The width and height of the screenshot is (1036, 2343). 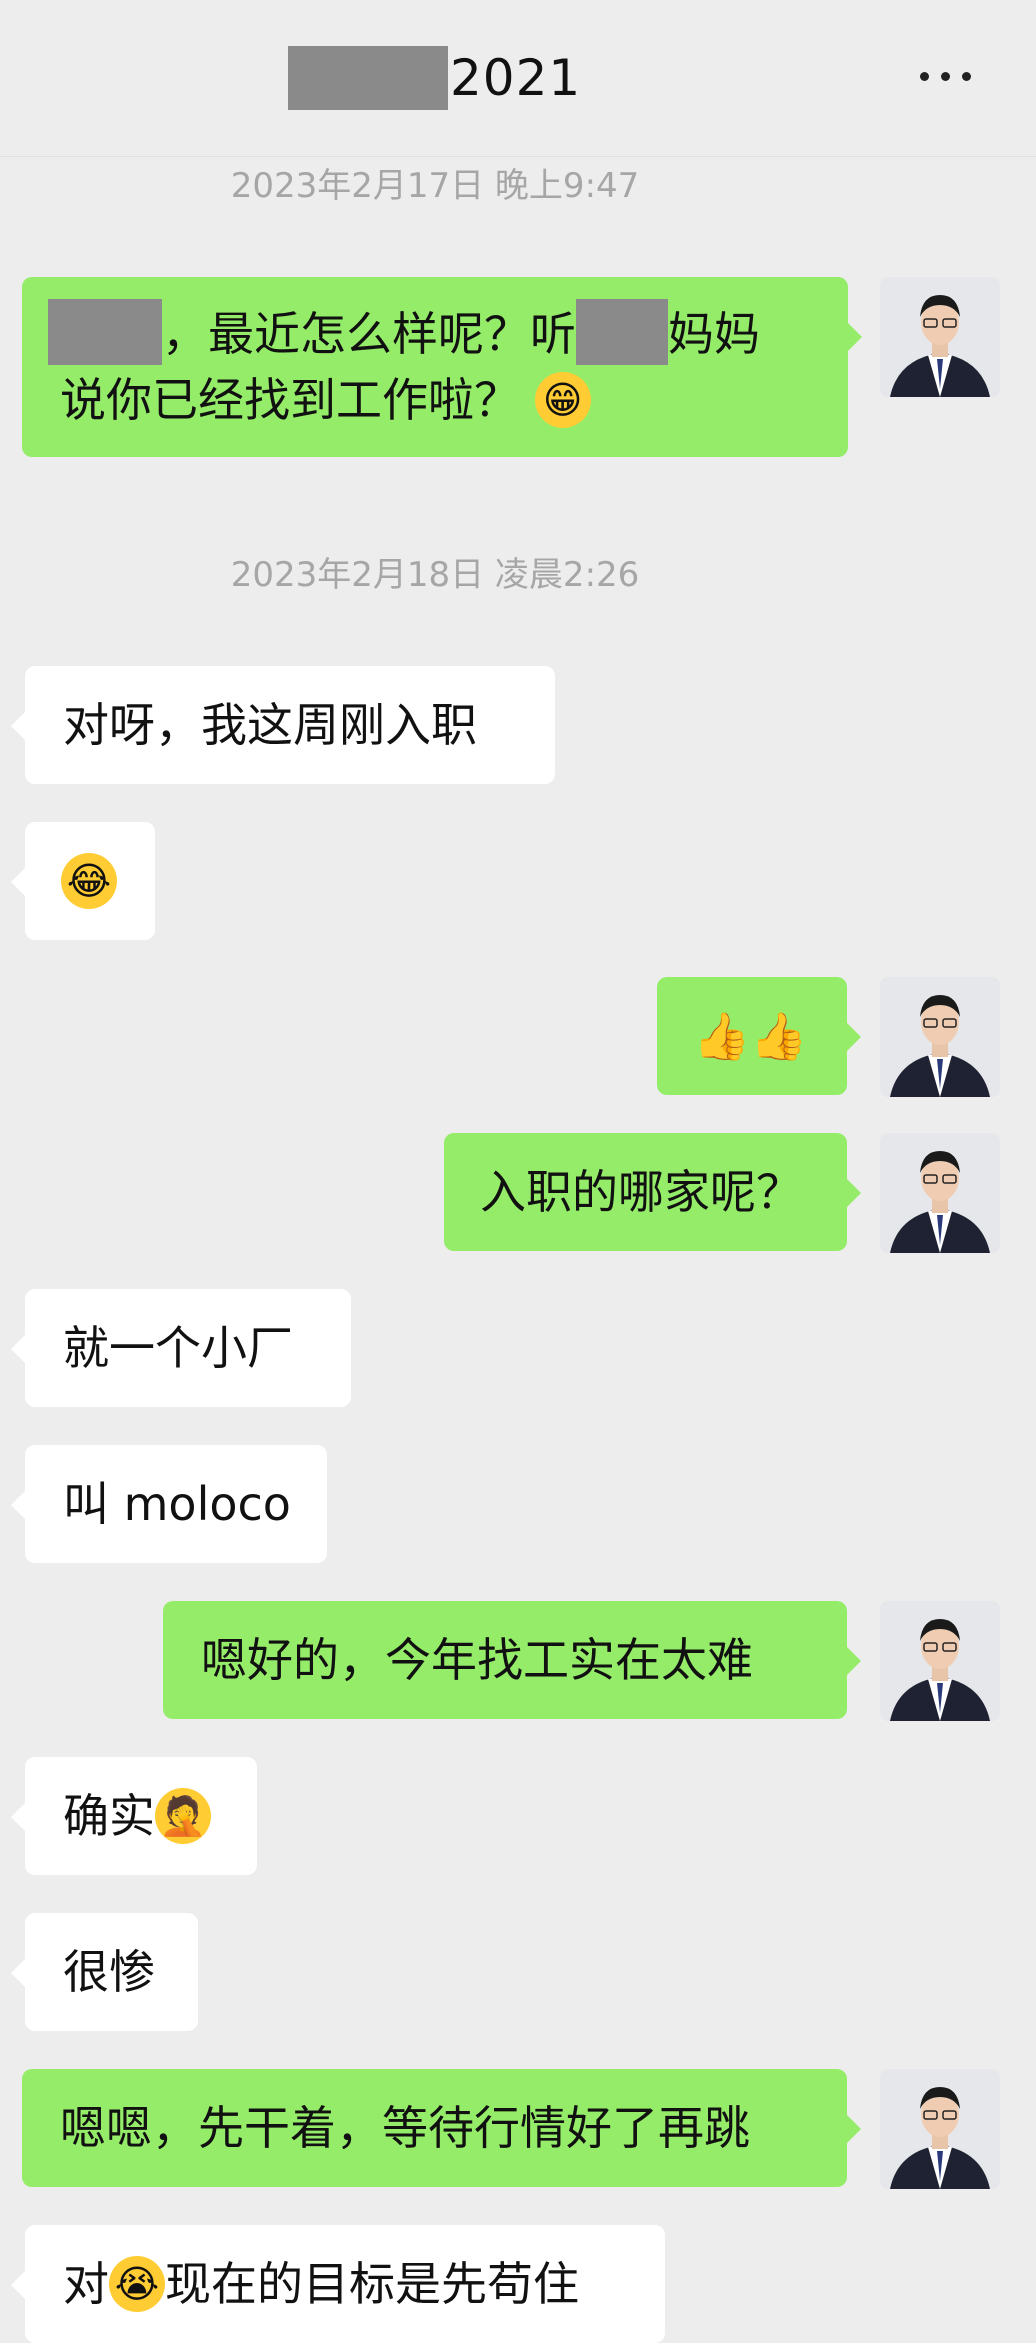 I want to click on tears-of-joy-emoji-icon: 😂, so click(x=89, y=880).